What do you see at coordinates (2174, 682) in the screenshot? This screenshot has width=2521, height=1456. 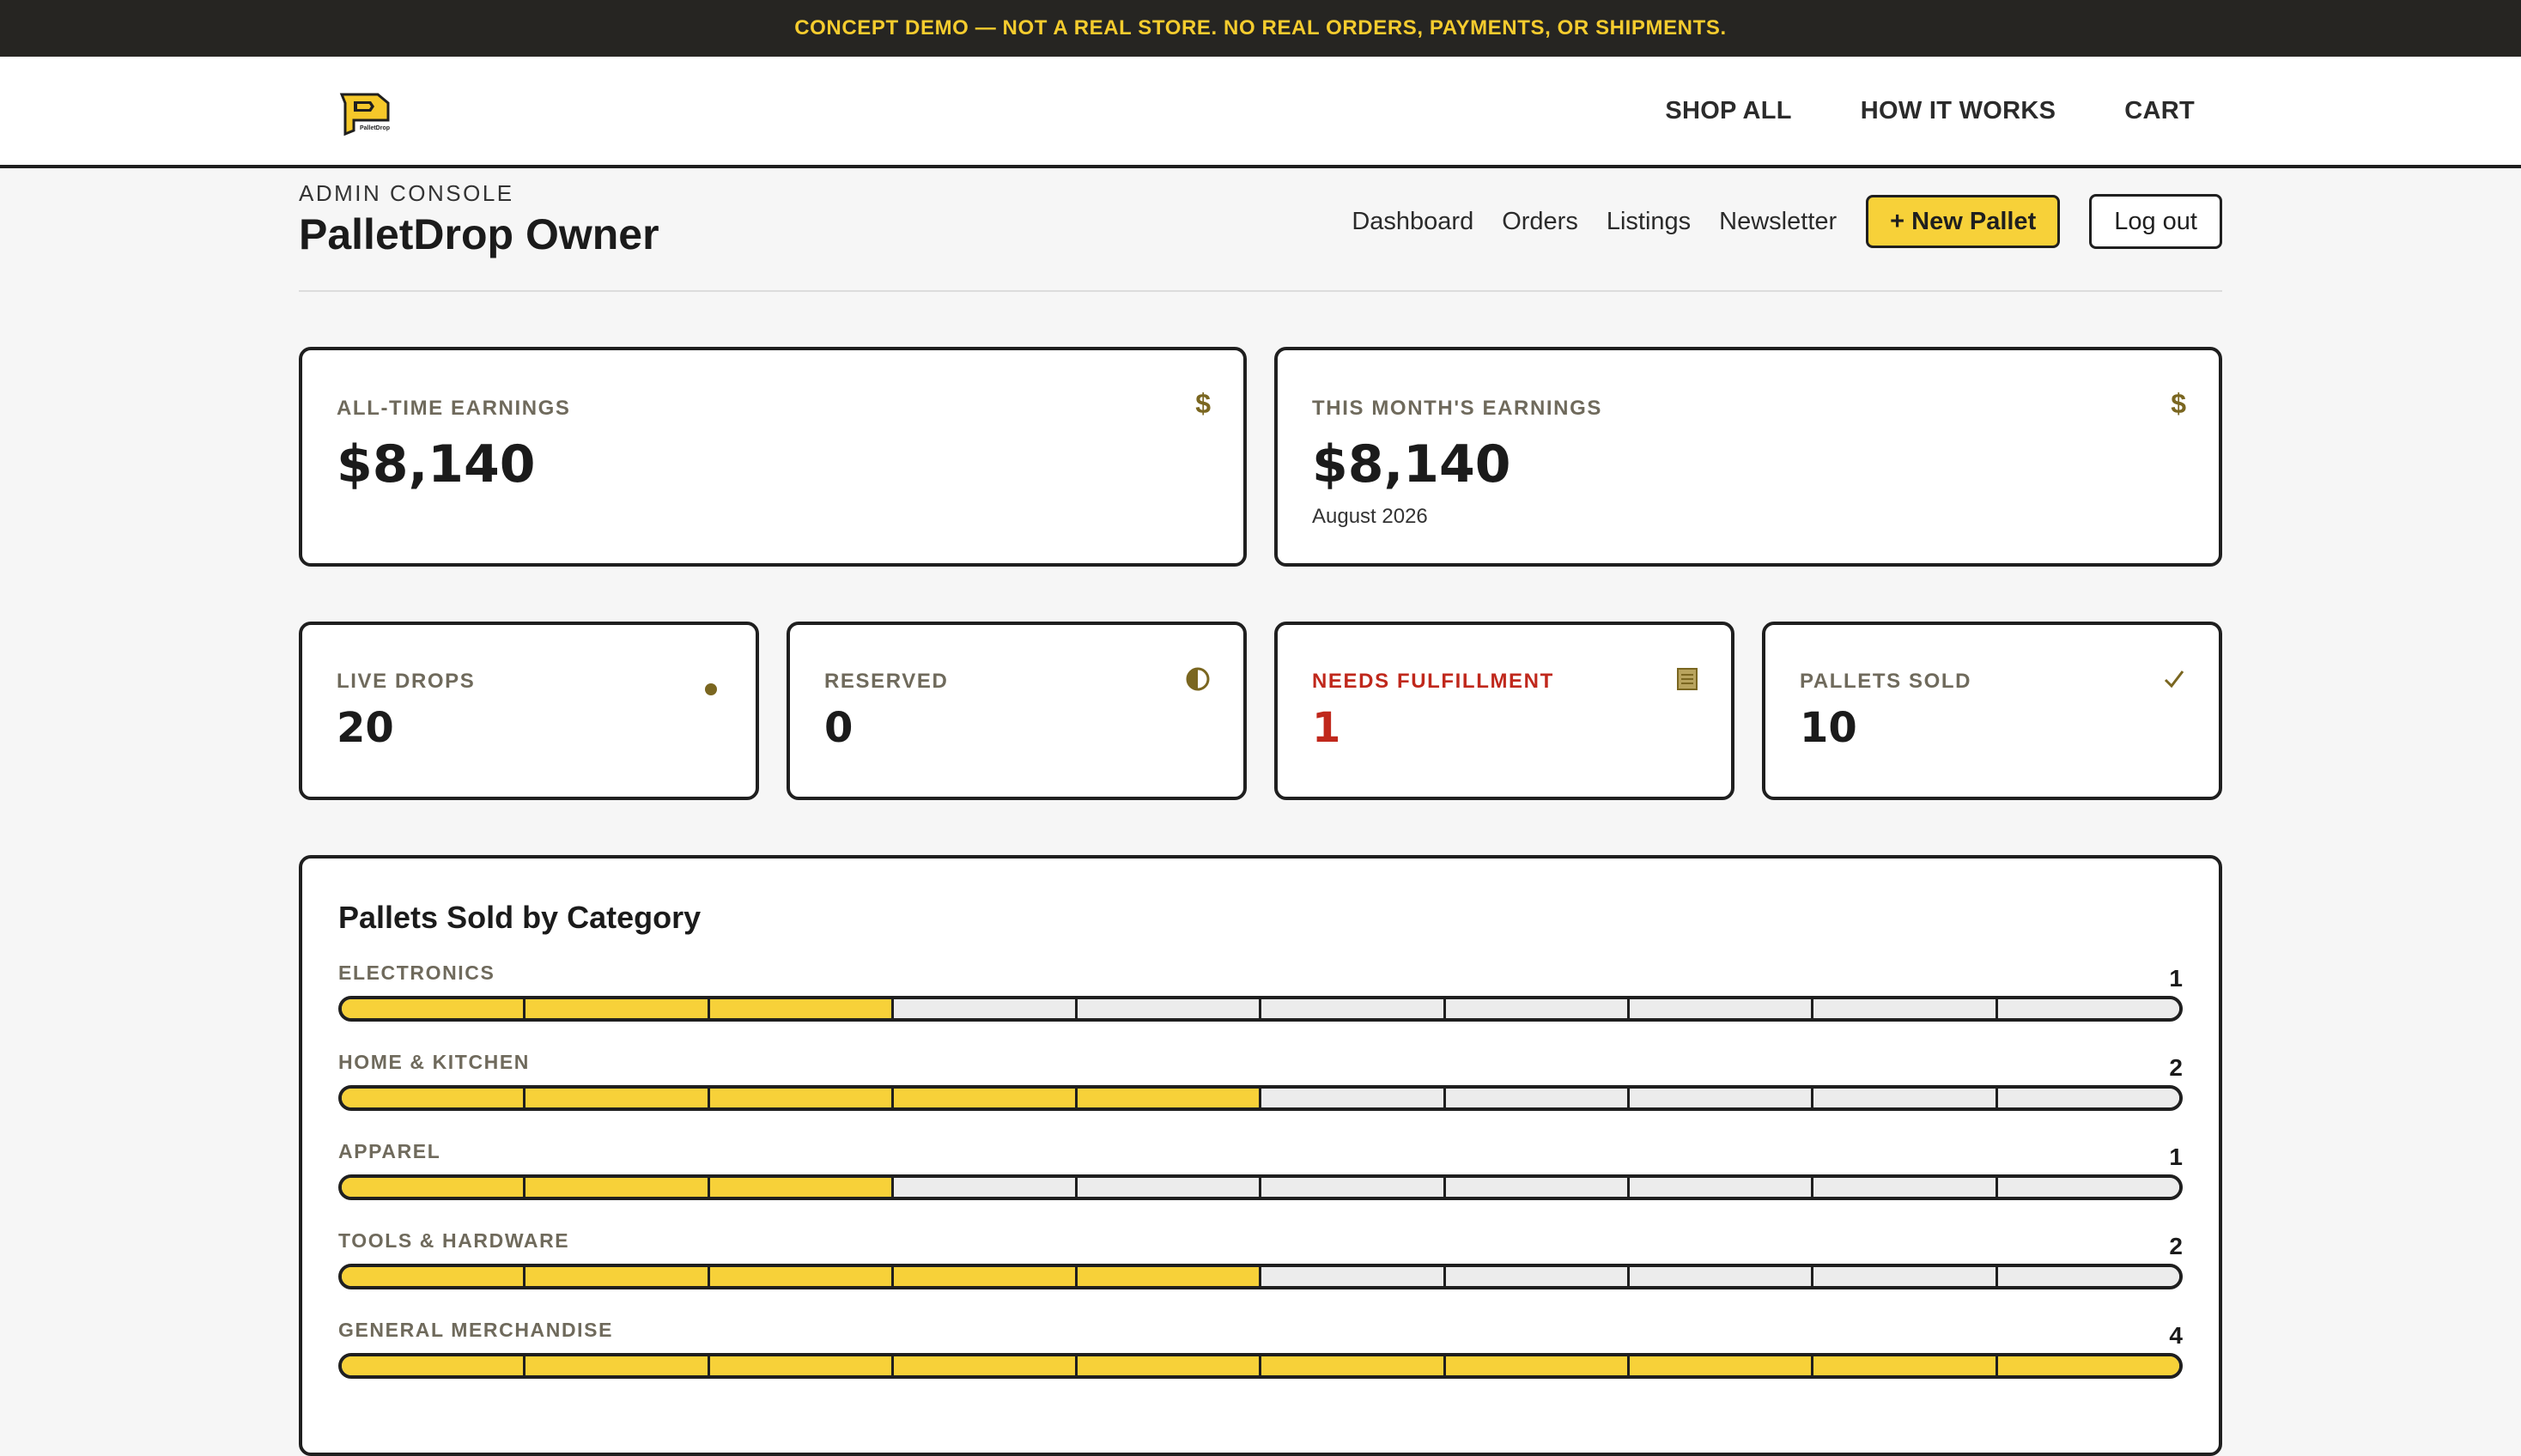 I see `check-icon` at bounding box center [2174, 682].